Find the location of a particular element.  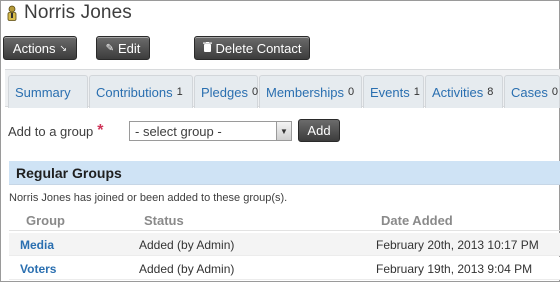

groups-table-header: Group Status Date Added is located at coordinates (284, 220).